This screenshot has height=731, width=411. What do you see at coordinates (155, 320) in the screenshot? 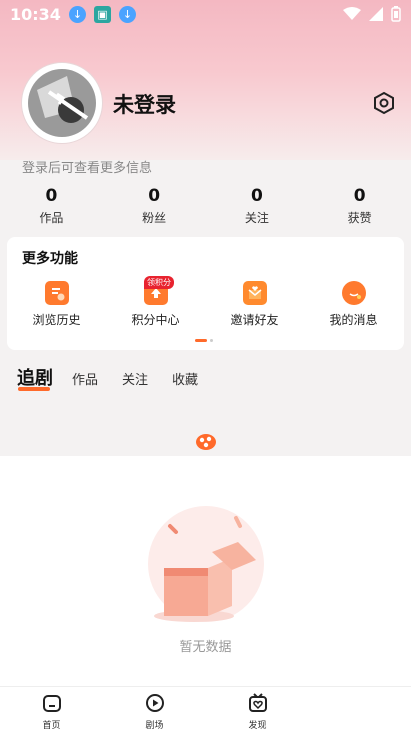
I see `function-label: 积分中心` at bounding box center [155, 320].